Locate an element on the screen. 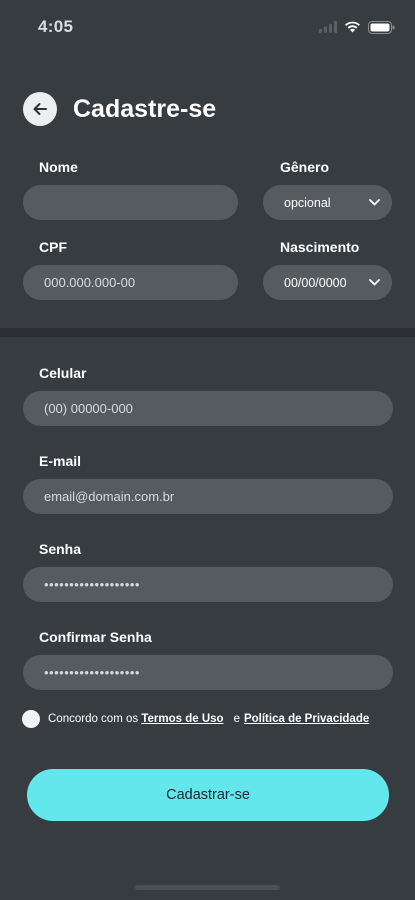 This screenshot has width=415, height=900. terms-prefix: Concordo com os is located at coordinates (95, 719).